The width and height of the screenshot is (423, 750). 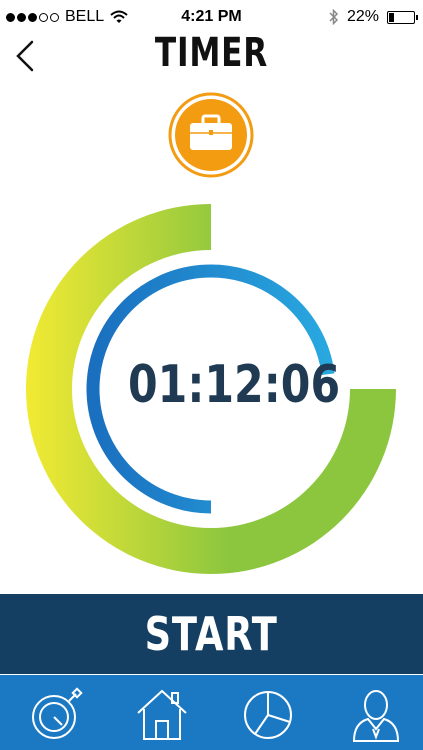 I want to click on stopwatch-icon, so click(x=57, y=713).